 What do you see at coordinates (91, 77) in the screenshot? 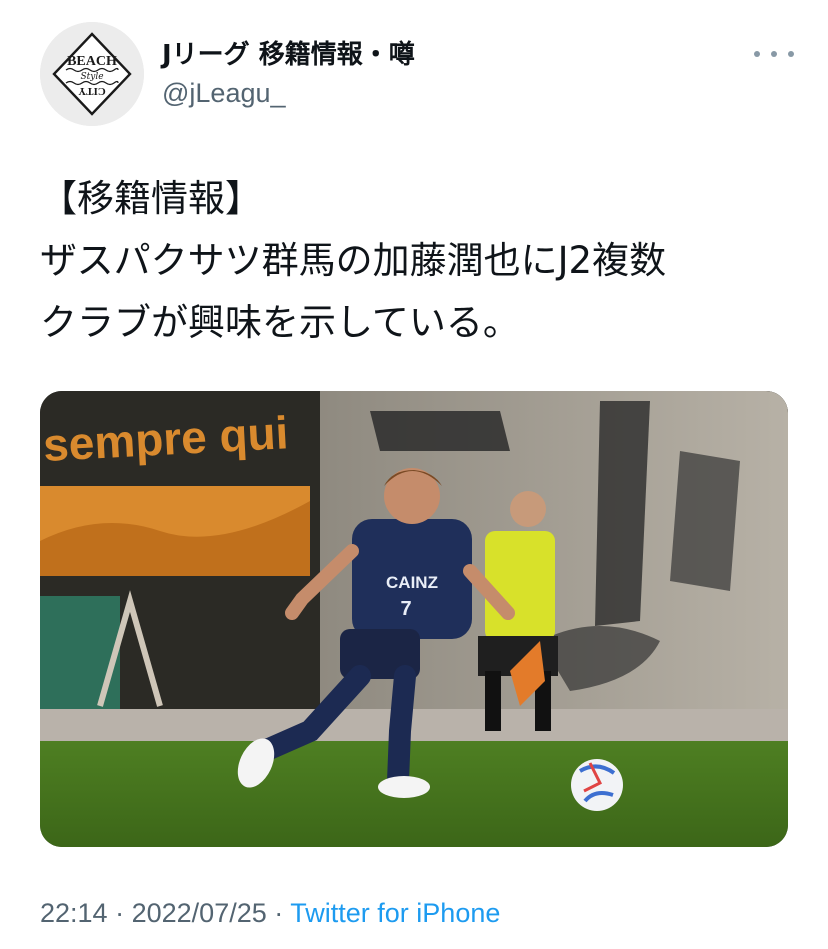
I see `avatar-text-middle: Style` at bounding box center [91, 77].